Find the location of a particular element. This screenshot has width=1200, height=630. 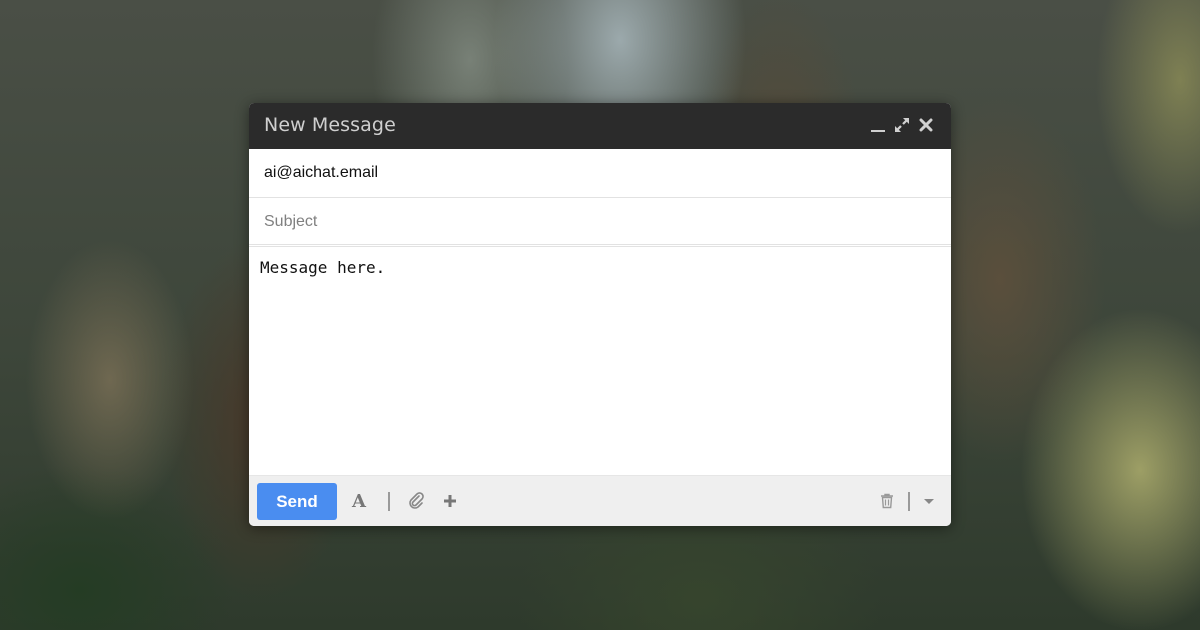

window-controls is located at coordinates (902, 125).